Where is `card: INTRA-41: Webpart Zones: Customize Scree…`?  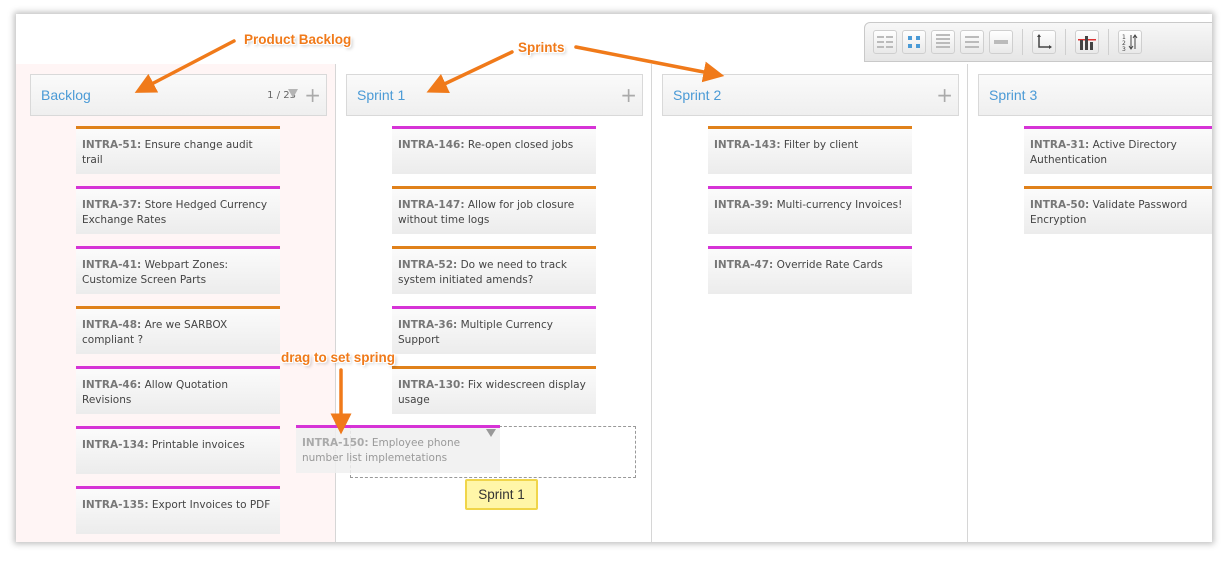
card: INTRA-41: Webpart Zones: Customize Scree… is located at coordinates (178, 270).